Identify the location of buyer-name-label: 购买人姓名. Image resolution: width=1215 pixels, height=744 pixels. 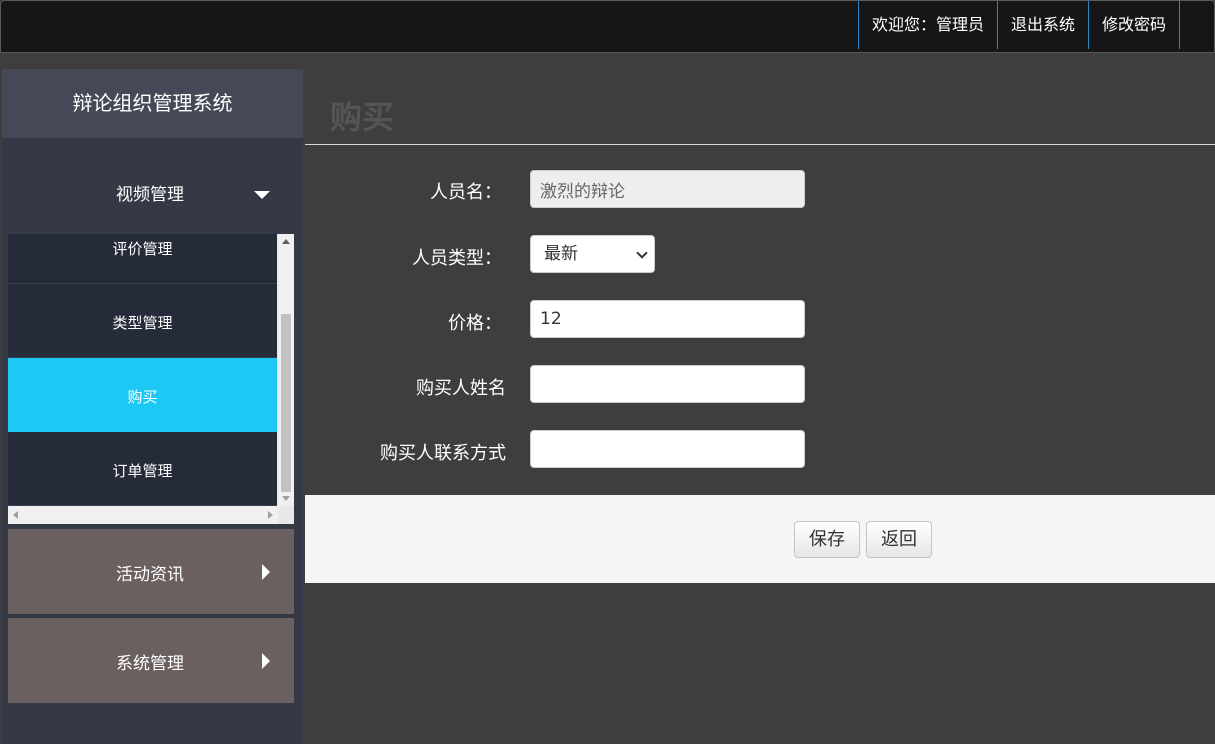
(461, 388).